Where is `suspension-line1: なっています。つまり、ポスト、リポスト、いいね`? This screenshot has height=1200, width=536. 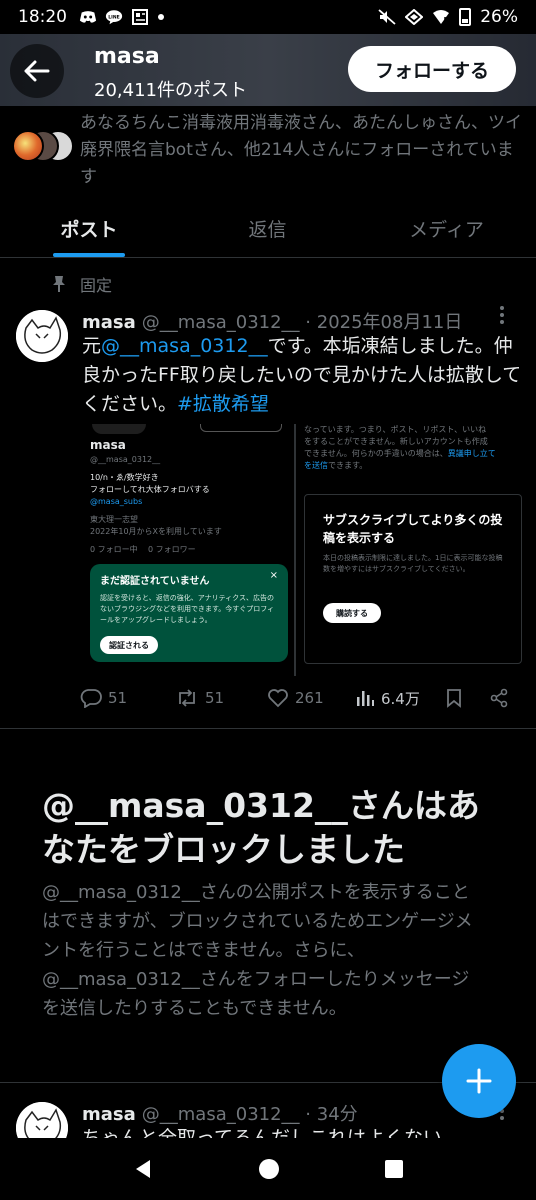
suspension-line1: なっています。つまり、ポスト、リポスト、いいね is located at coordinates (395, 429).